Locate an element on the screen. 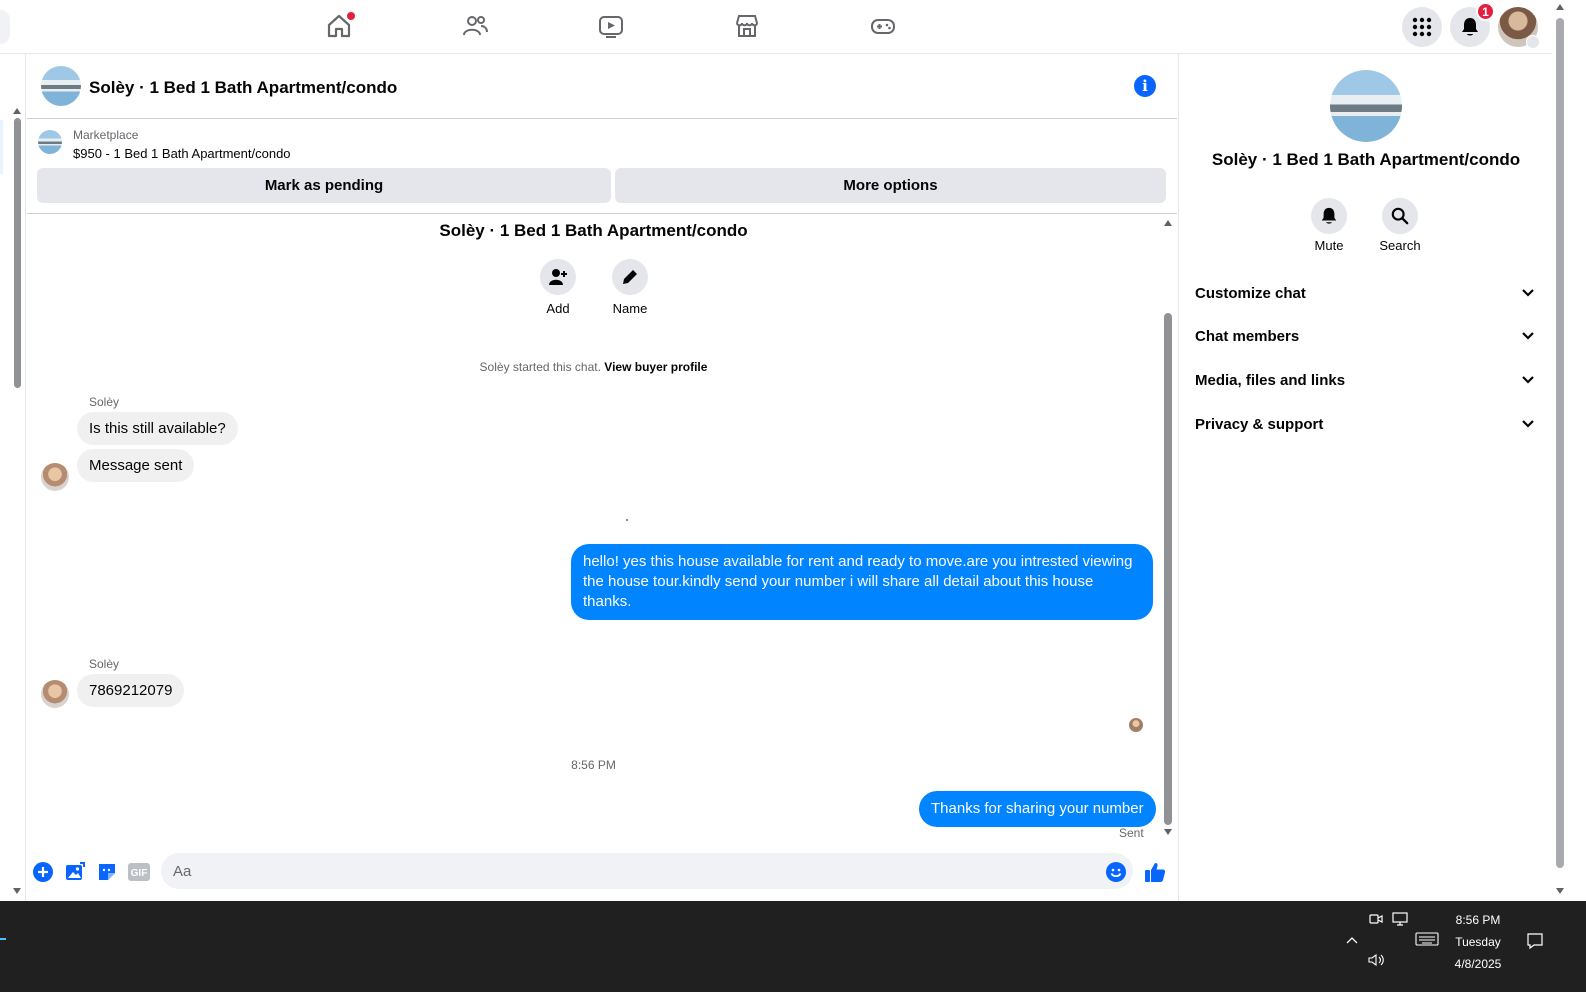 This screenshot has height=992, width=1586. page-scroll-up-icon is located at coordinates (1560, 7).